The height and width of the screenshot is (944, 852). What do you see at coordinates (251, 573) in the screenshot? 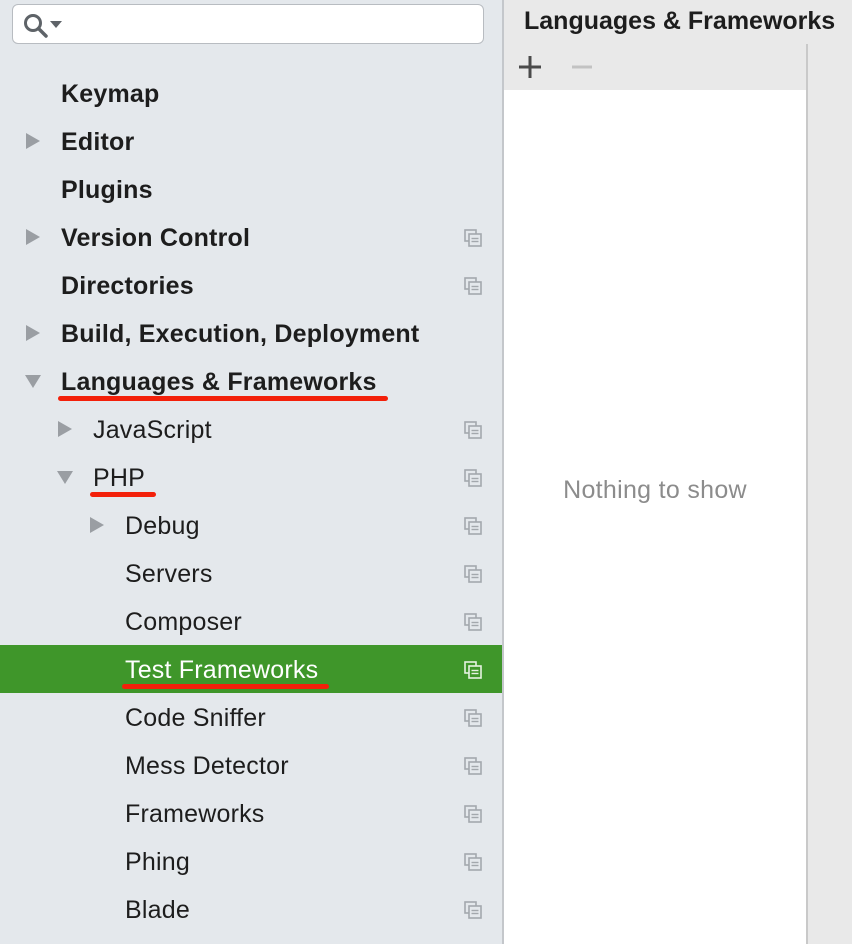
I see `tree-item-servers: Servers` at bounding box center [251, 573].